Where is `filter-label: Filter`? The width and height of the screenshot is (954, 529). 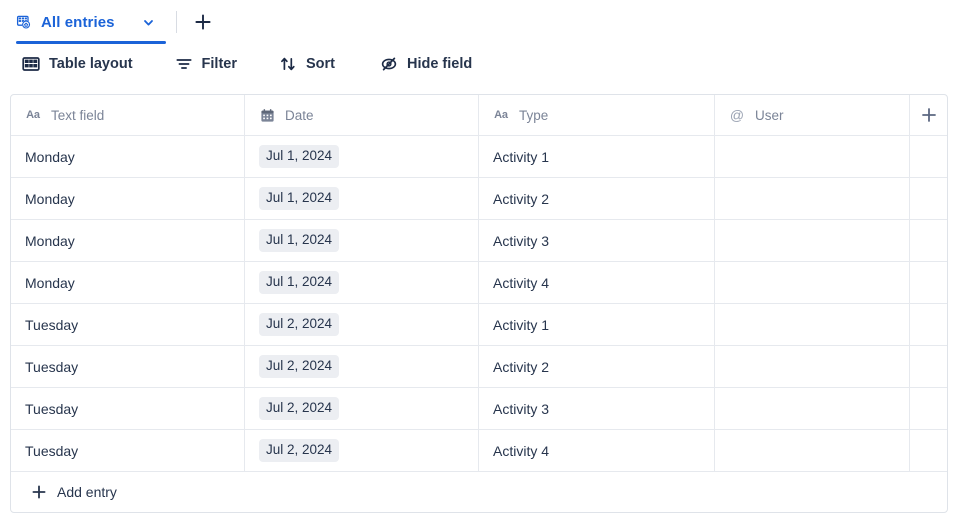
filter-label: Filter is located at coordinates (219, 64).